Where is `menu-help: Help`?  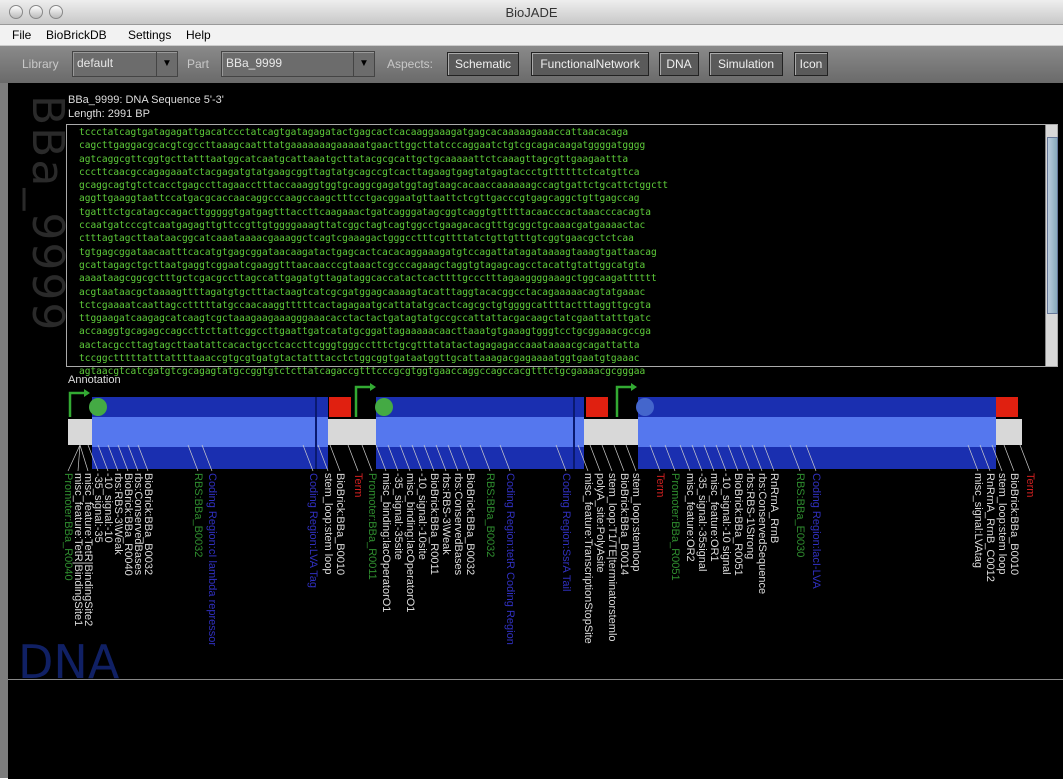
menu-help: Help is located at coordinates (198, 35).